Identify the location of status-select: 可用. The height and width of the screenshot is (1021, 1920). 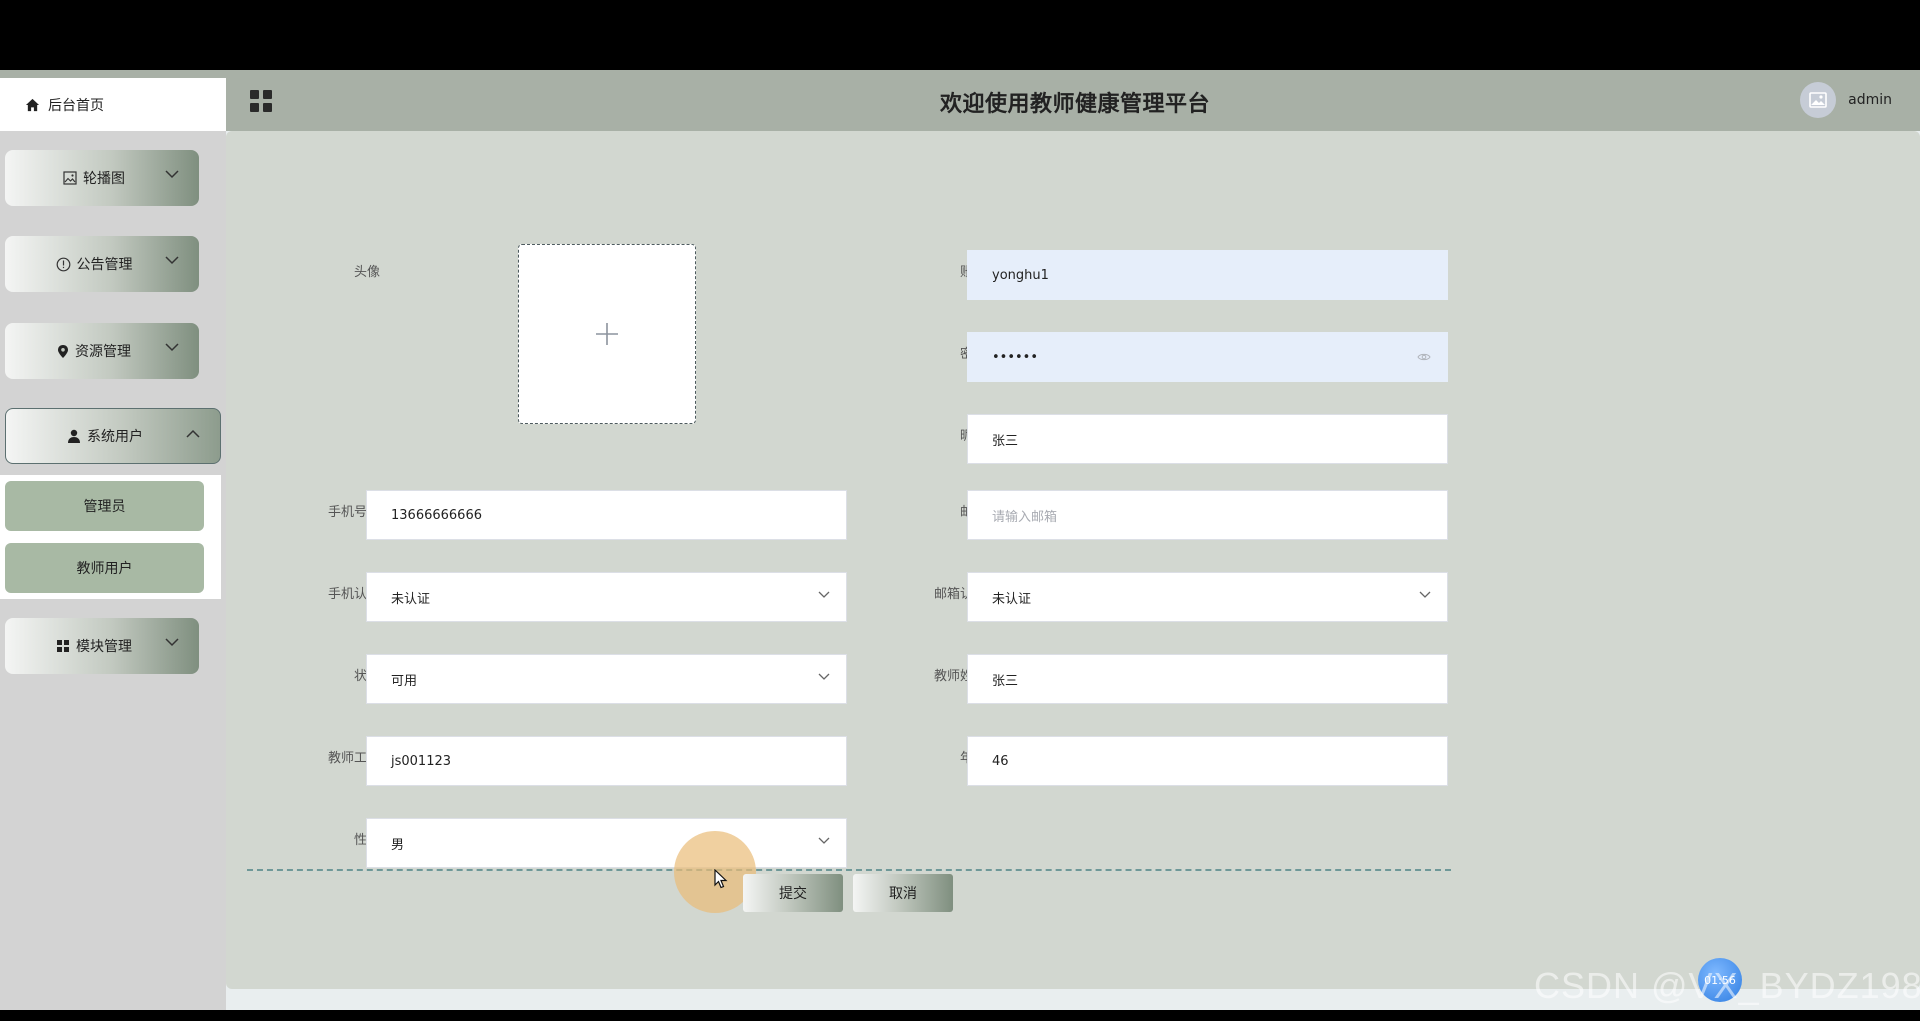
(606, 679).